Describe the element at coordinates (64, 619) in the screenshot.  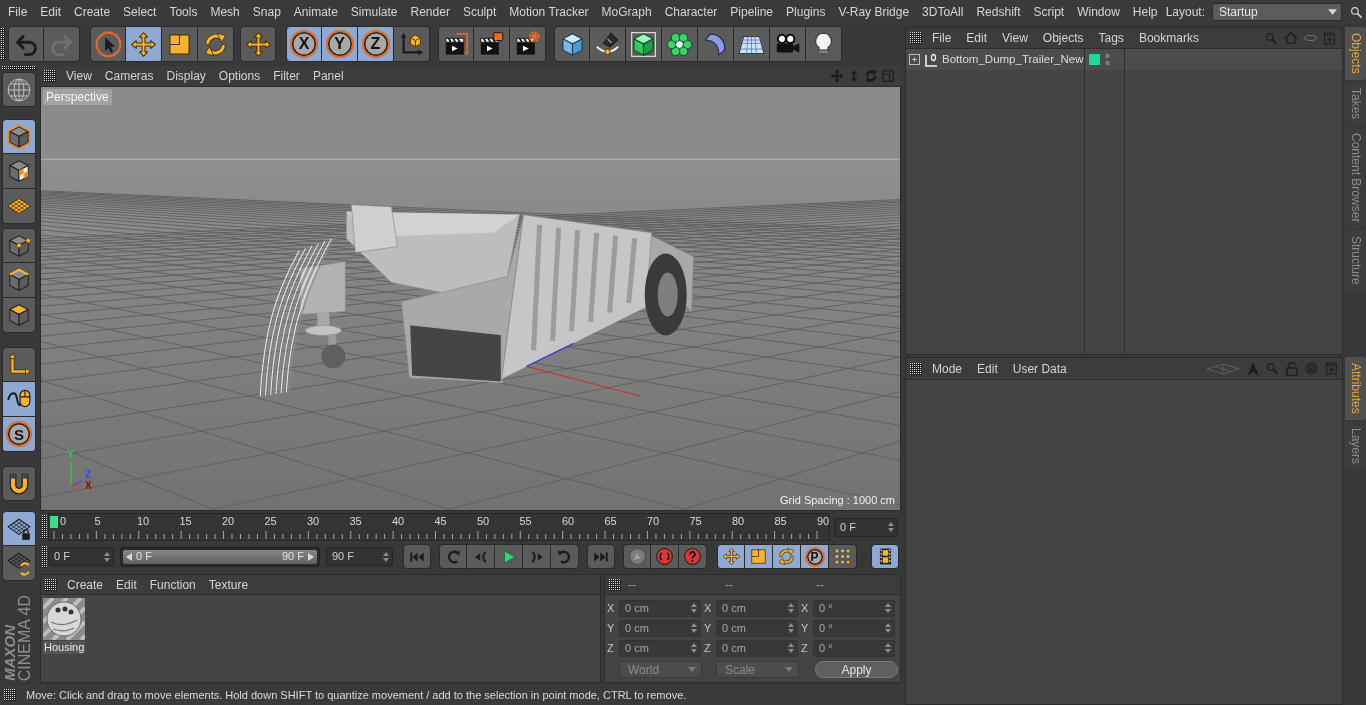
I see `material-preview` at that location.